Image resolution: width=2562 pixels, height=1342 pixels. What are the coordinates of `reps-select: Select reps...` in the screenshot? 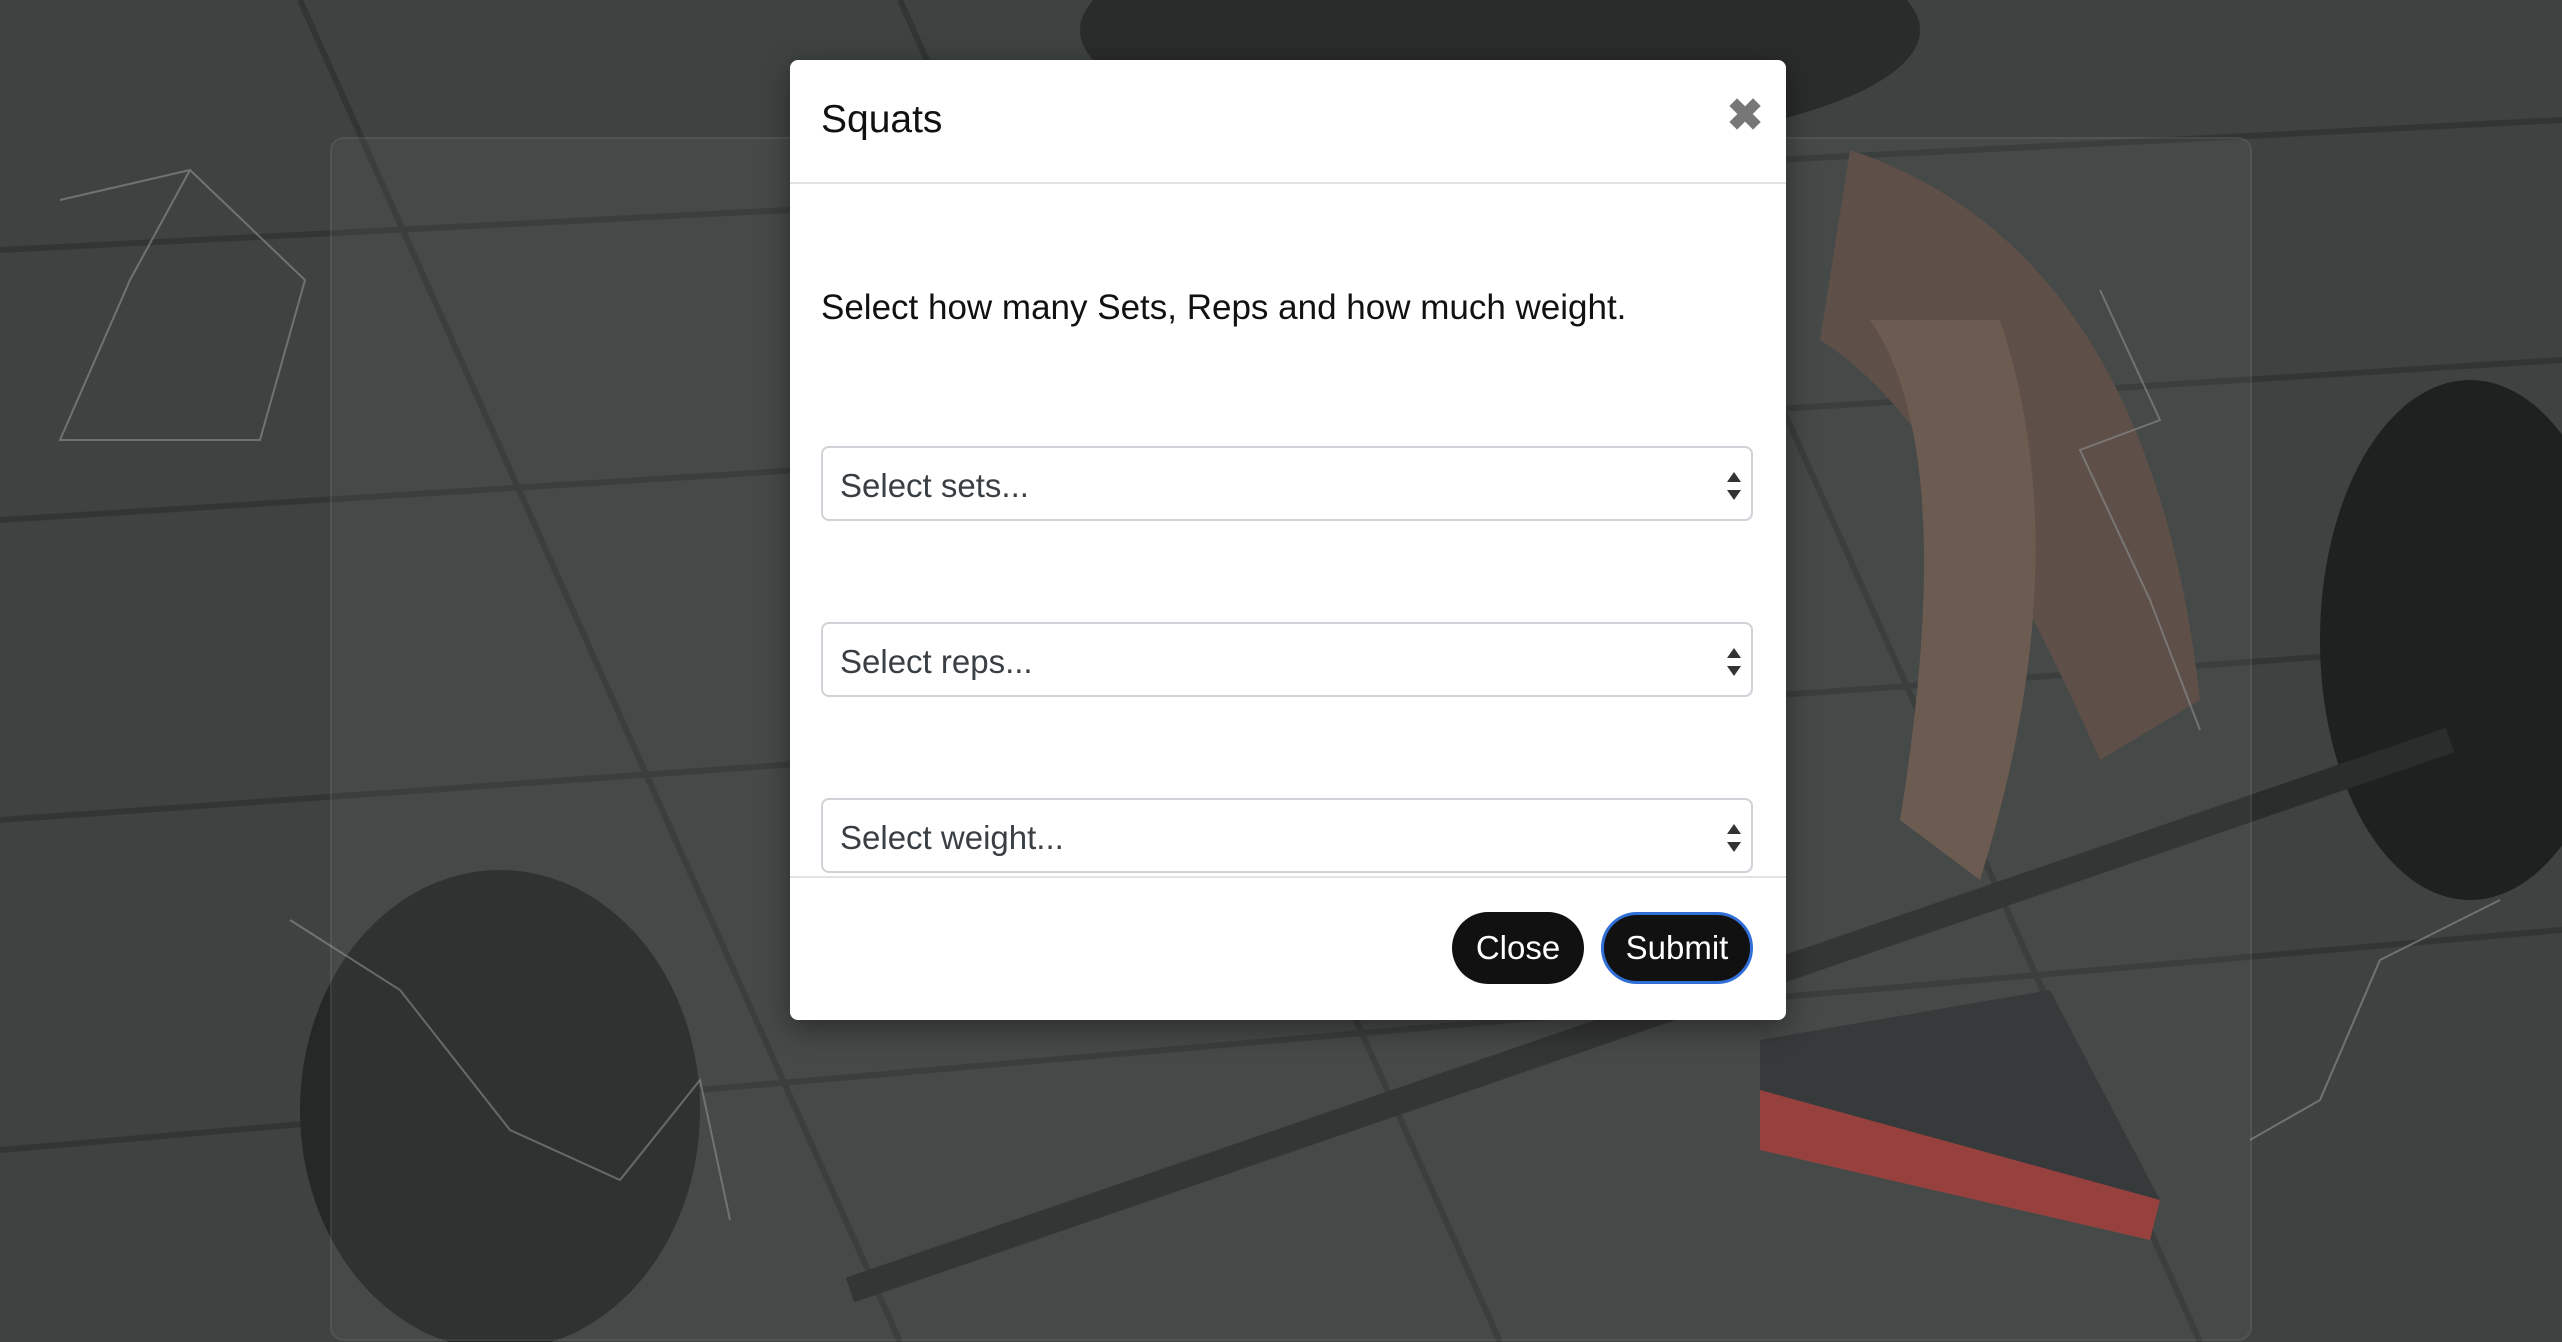 It's located at (1287, 659).